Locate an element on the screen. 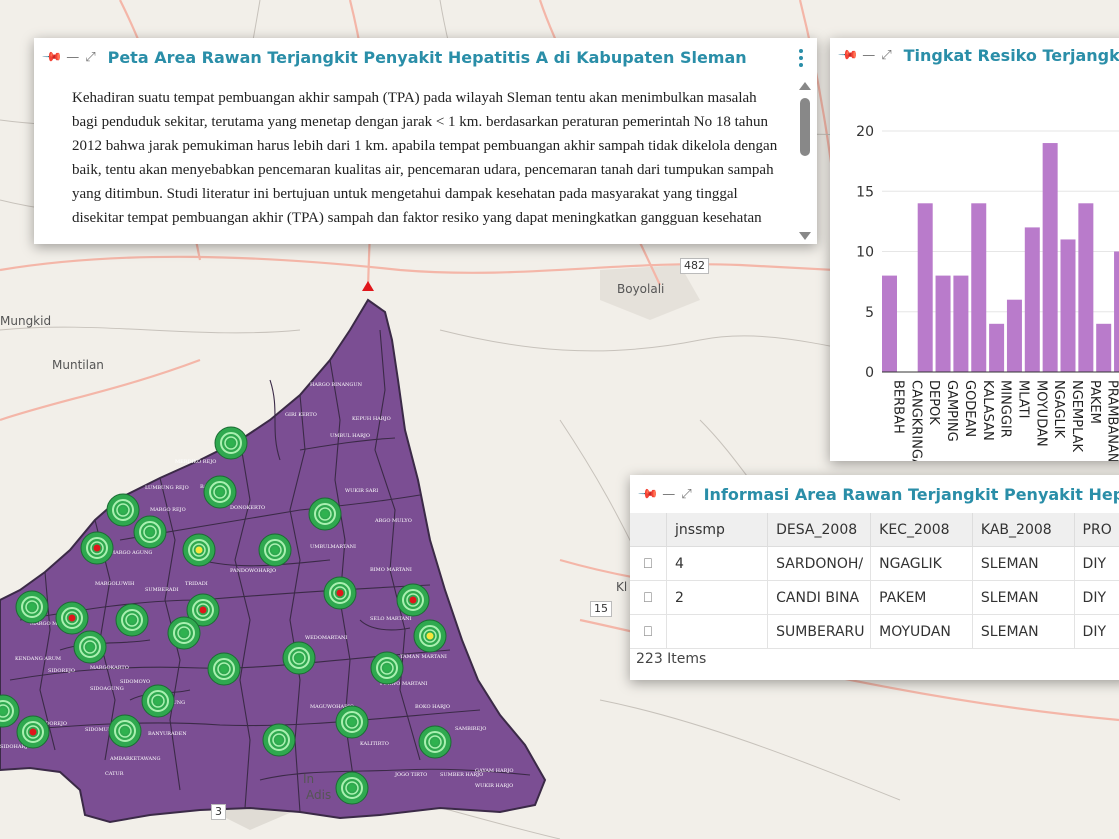 The width and height of the screenshot is (1119, 839). svg-text: GIRI KERTO is located at coordinates (301, 415).